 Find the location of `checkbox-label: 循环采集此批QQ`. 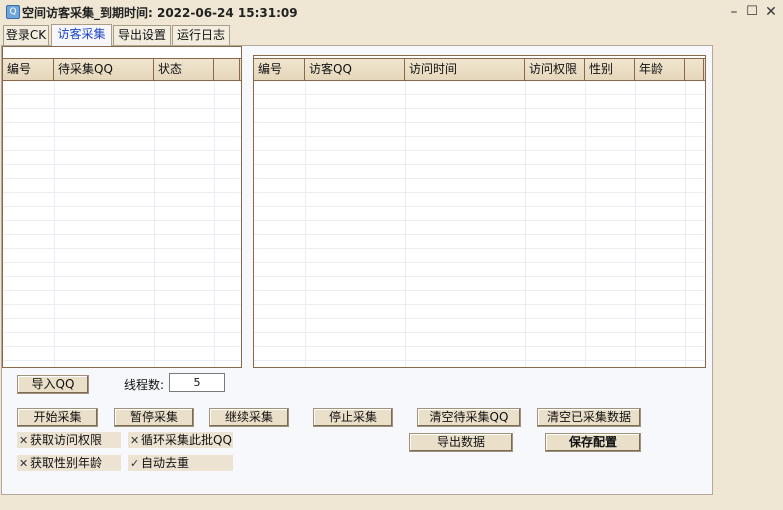

checkbox-label: 循环采集此批QQ is located at coordinates (186, 440).